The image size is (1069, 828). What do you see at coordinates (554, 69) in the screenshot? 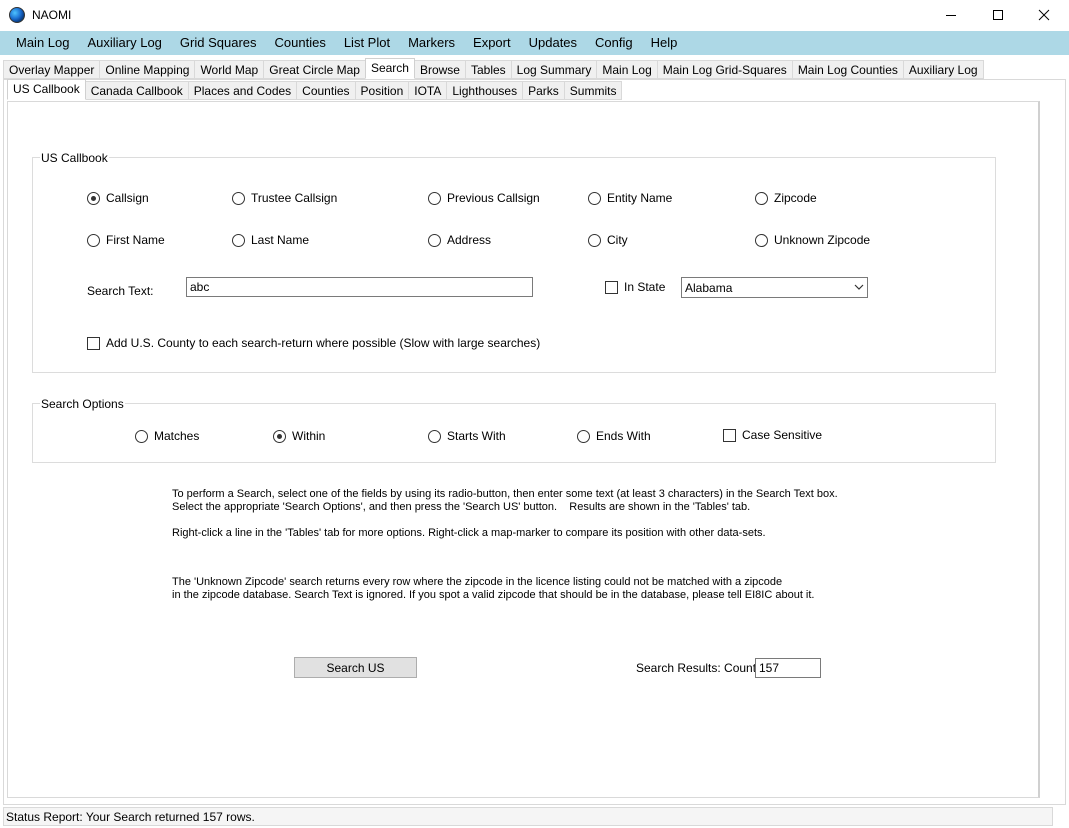
I see `tab-log-summary: Log Summary` at bounding box center [554, 69].